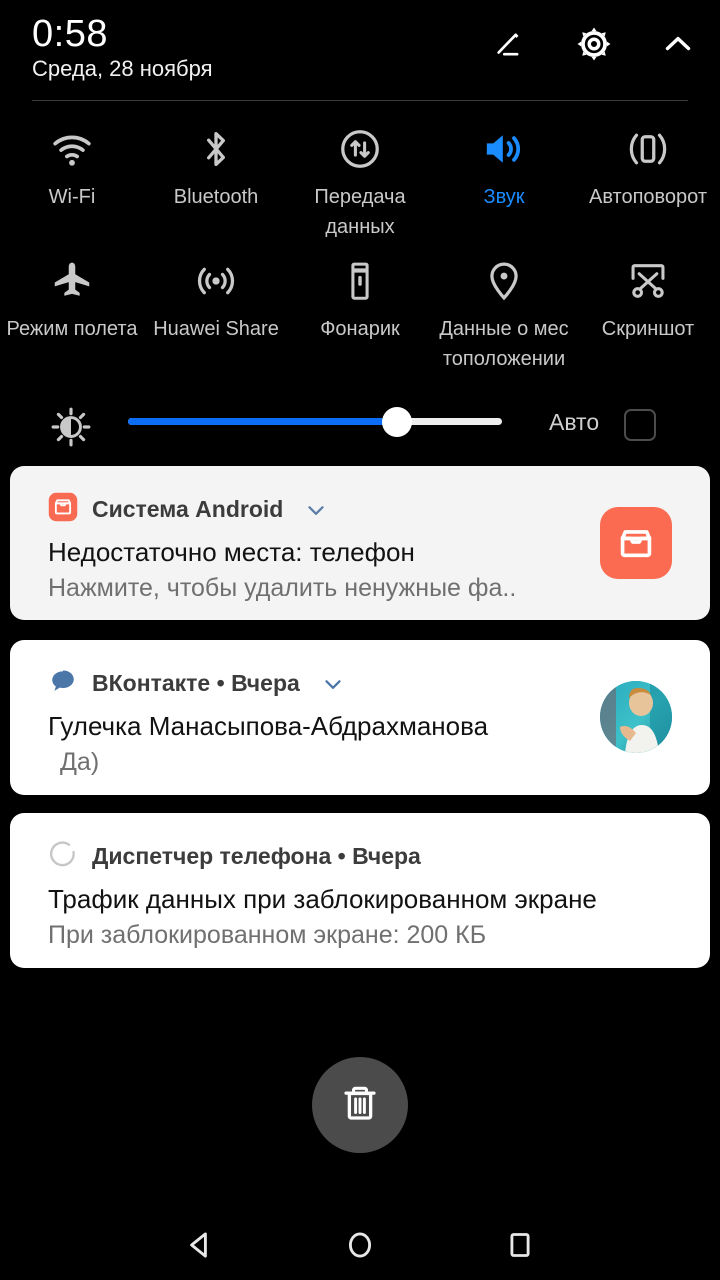 The height and width of the screenshot is (1280, 720). What do you see at coordinates (360, 212) in the screenshot?
I see `tile-label: Передача данных` at bounding box center [360, 212].